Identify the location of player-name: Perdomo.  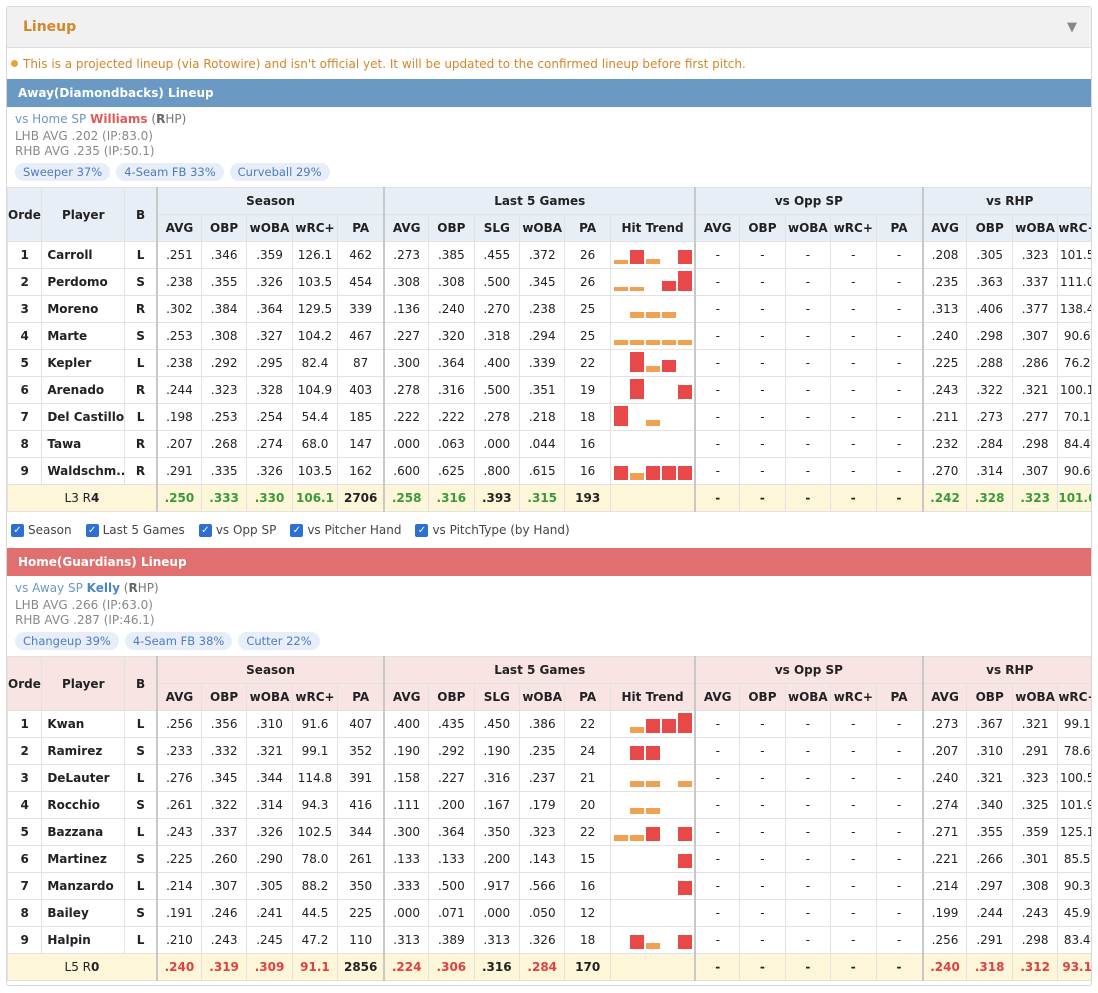
(83, 282).